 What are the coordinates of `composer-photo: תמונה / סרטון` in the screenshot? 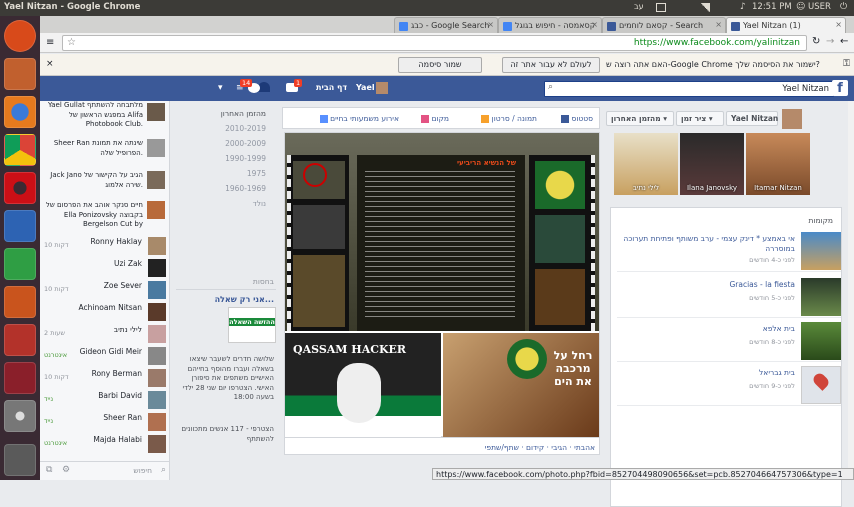 It's located at (508, 118).